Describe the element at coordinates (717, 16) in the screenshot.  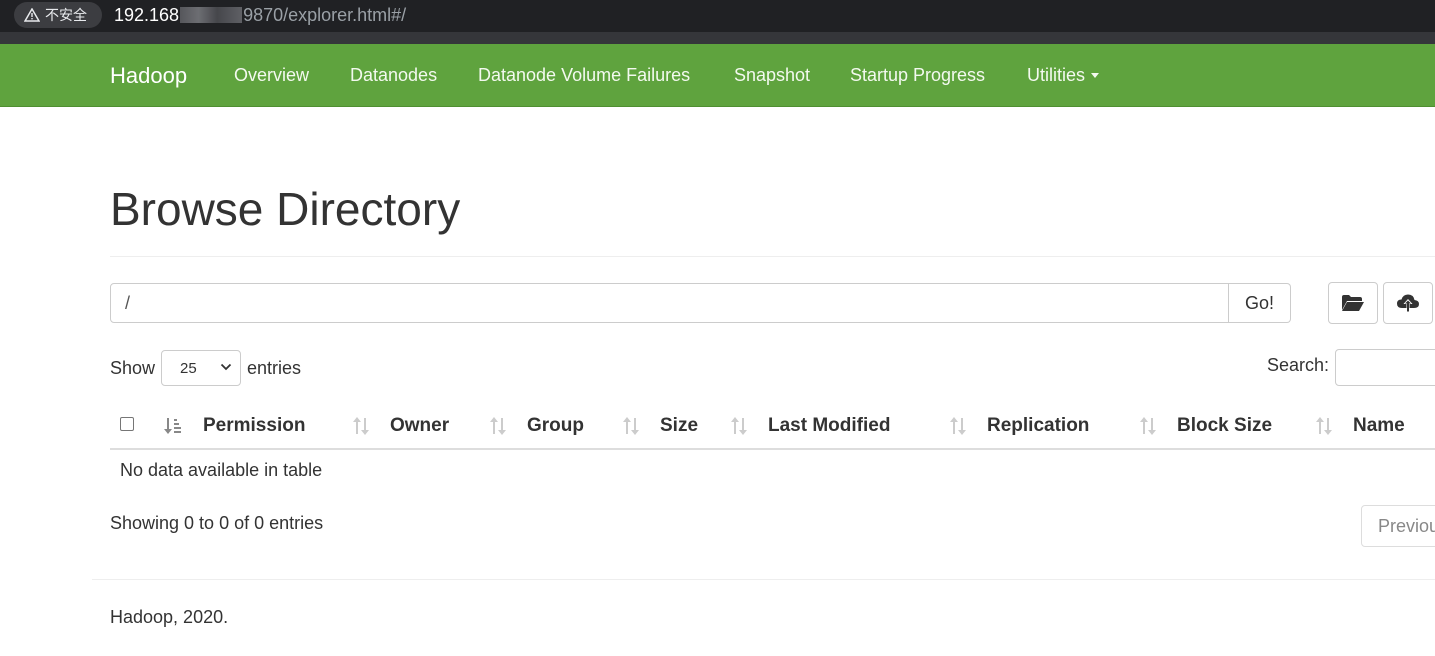
I see `browser-address-bar: 不安全 192.168 9870/explorer.html#/` at that location.